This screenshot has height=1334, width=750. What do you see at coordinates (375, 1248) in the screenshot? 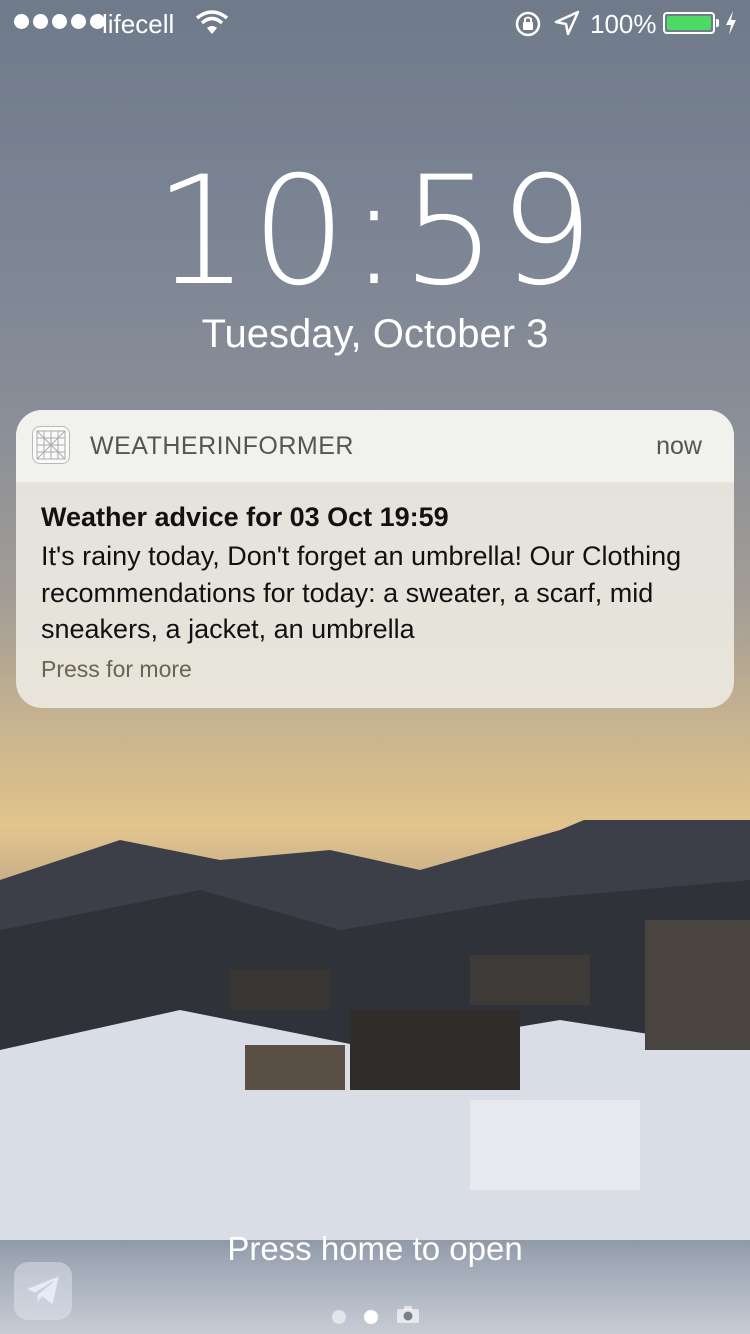
I see `press-home-hint: Press home to open` at bounding box center [375, 1248].